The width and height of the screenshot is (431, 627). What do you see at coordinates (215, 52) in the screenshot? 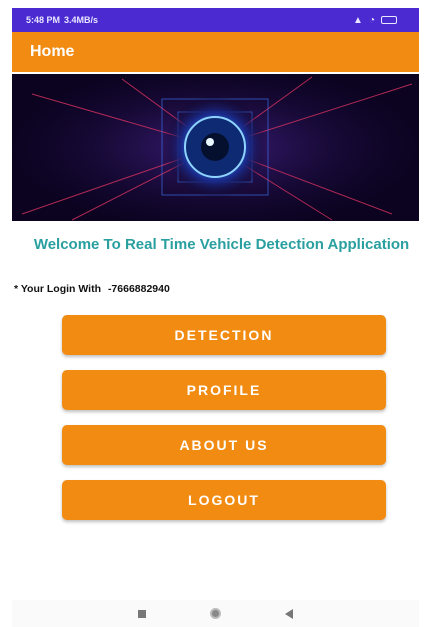
I see `app-bar: Home` at bounding box center [215, 52].